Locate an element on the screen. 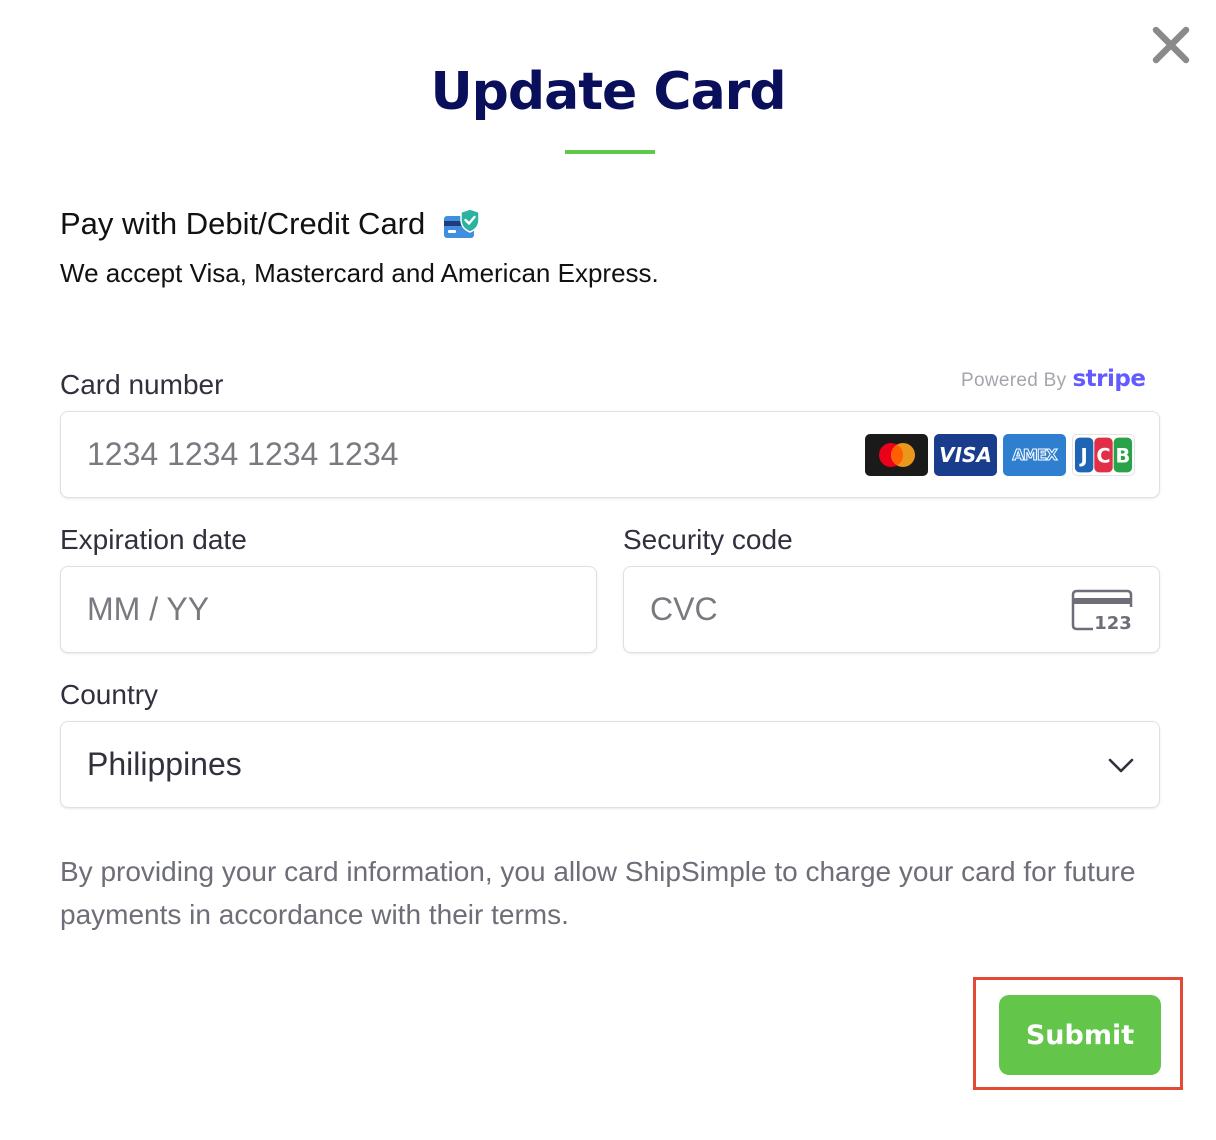  visa-icon: VISA is located at coordinates (965, 455).